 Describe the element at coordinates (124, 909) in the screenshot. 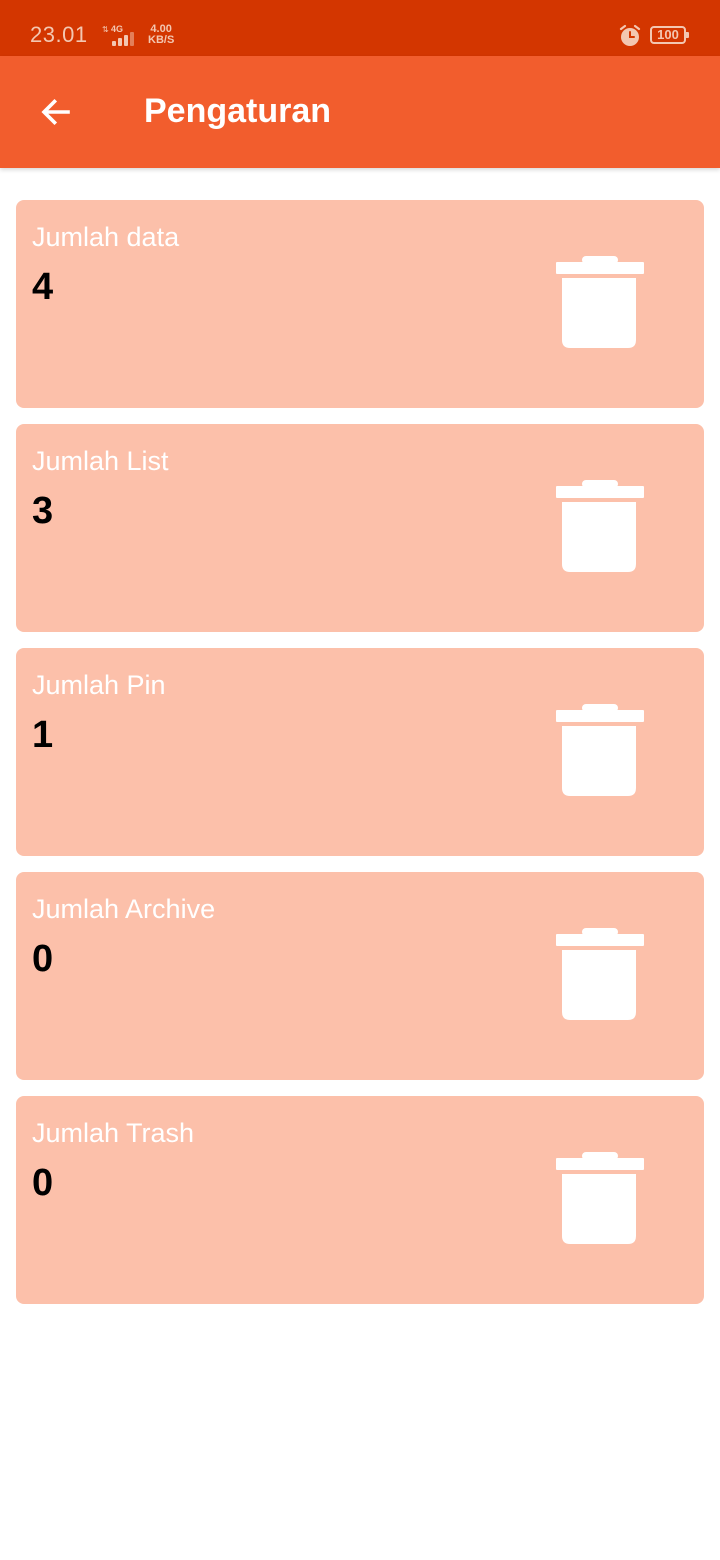

I see `card-label: Jumlah Archive` at that location.